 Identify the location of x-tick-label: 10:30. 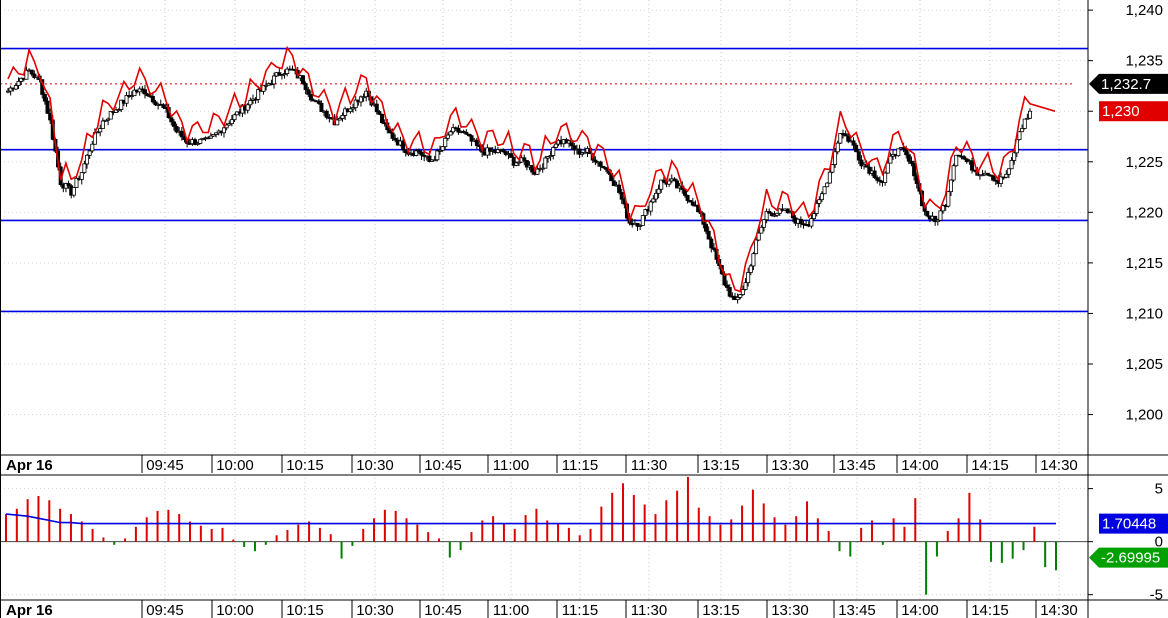
(375, 610).